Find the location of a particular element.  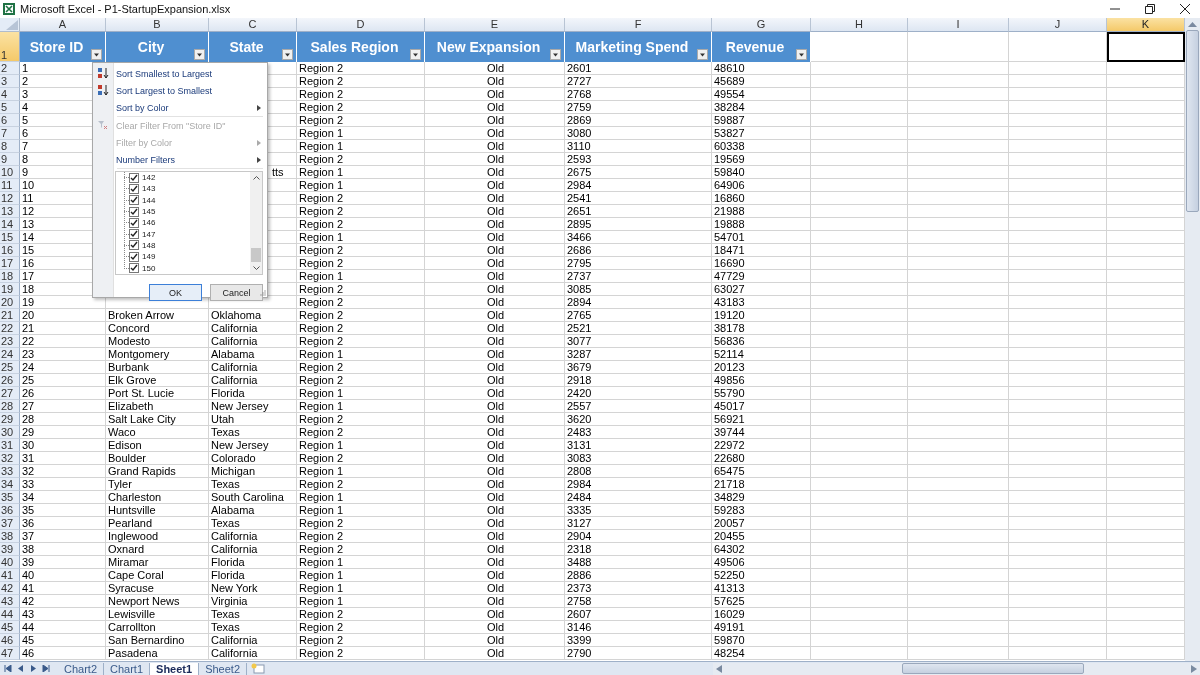

table-cell: 52250 is located at coordinates (761, 575).